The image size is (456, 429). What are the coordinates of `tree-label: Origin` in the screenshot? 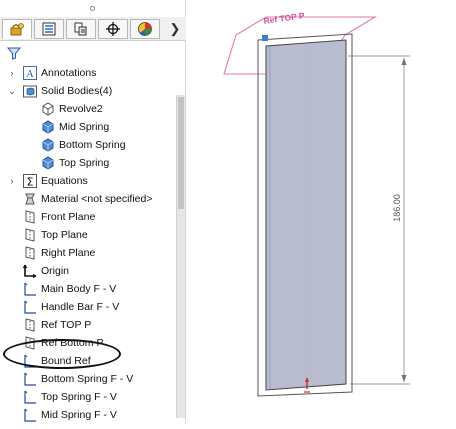 It's located at (55, 271).